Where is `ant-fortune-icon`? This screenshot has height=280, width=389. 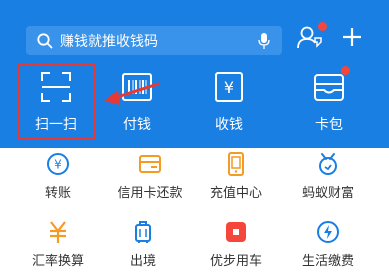
ant-fortune-icon is located at coordinates (328, 164).